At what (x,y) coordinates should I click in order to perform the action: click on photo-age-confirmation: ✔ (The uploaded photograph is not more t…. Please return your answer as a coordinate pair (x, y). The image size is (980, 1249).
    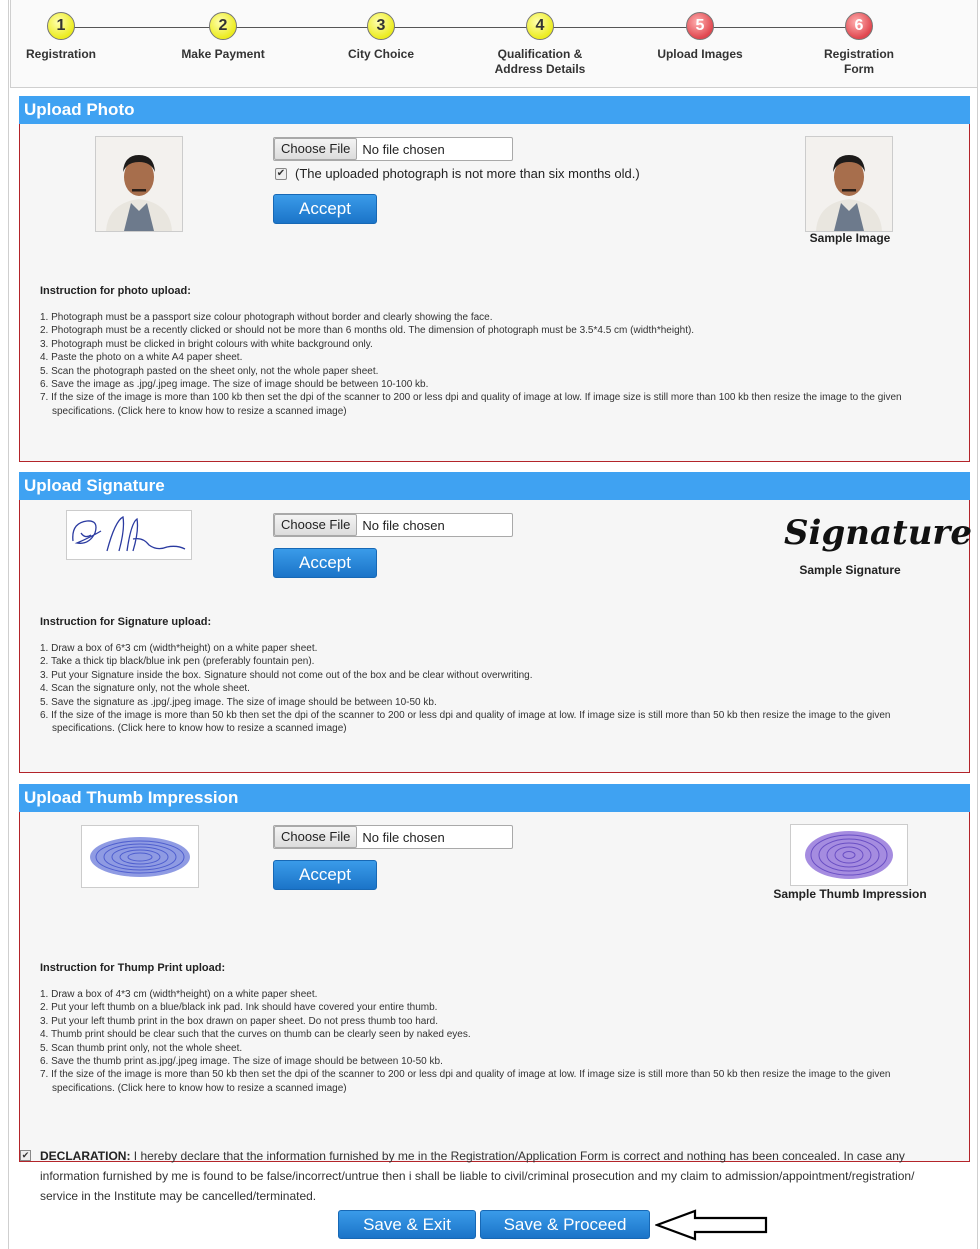
    Looking at the image, I should click on (457, 173).